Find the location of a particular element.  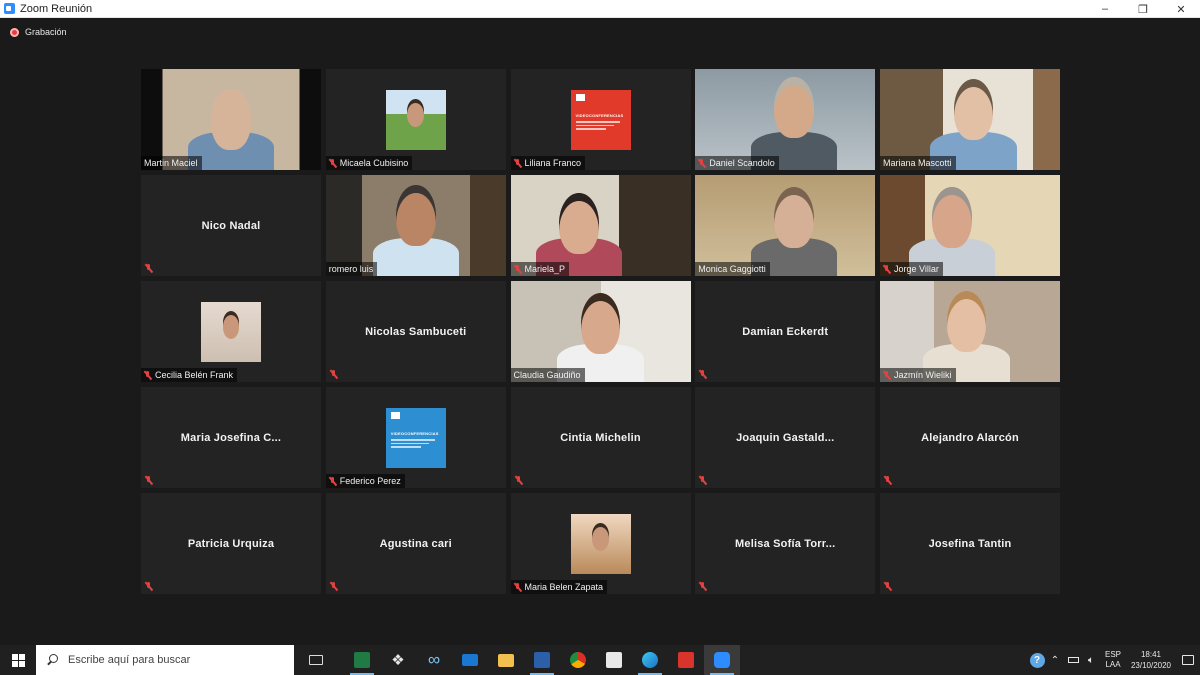

video-card-heading: VIDEOCONFERENCIAS is located at coordinates (414, 434).